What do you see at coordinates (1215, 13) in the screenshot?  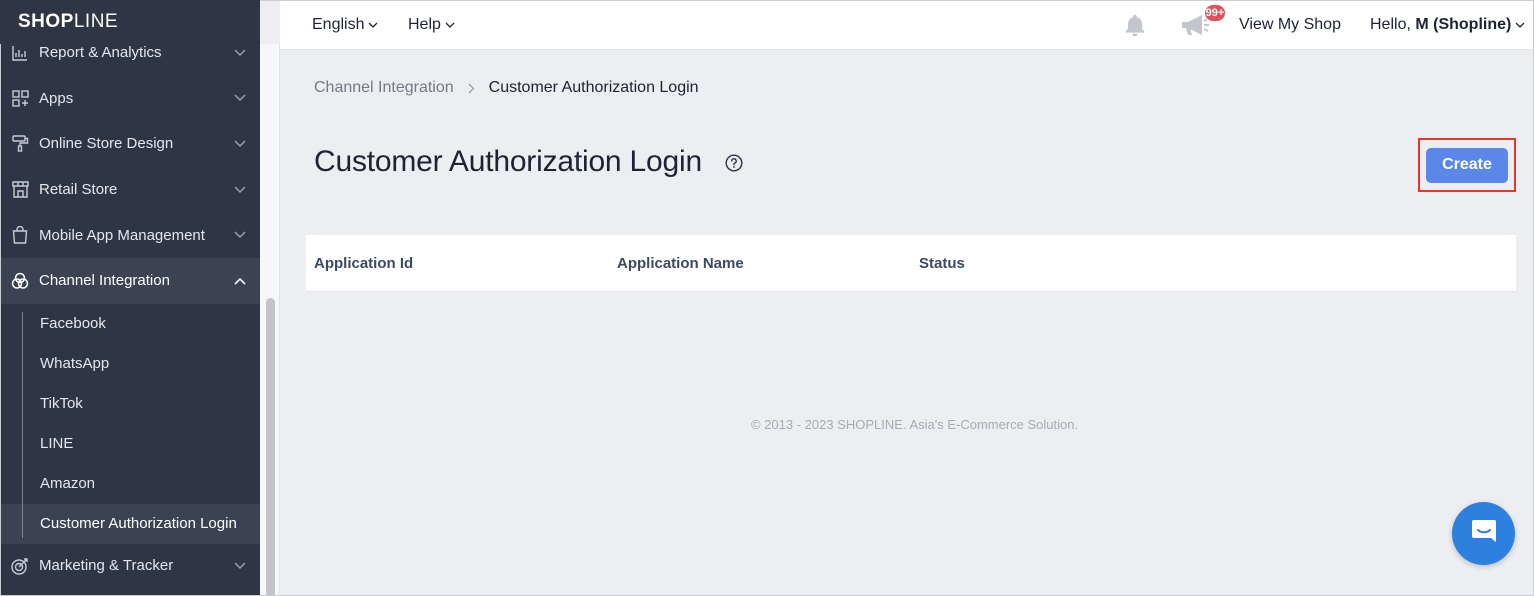 I see `notification-badge: 99+` at bounding box center [1215, 13].